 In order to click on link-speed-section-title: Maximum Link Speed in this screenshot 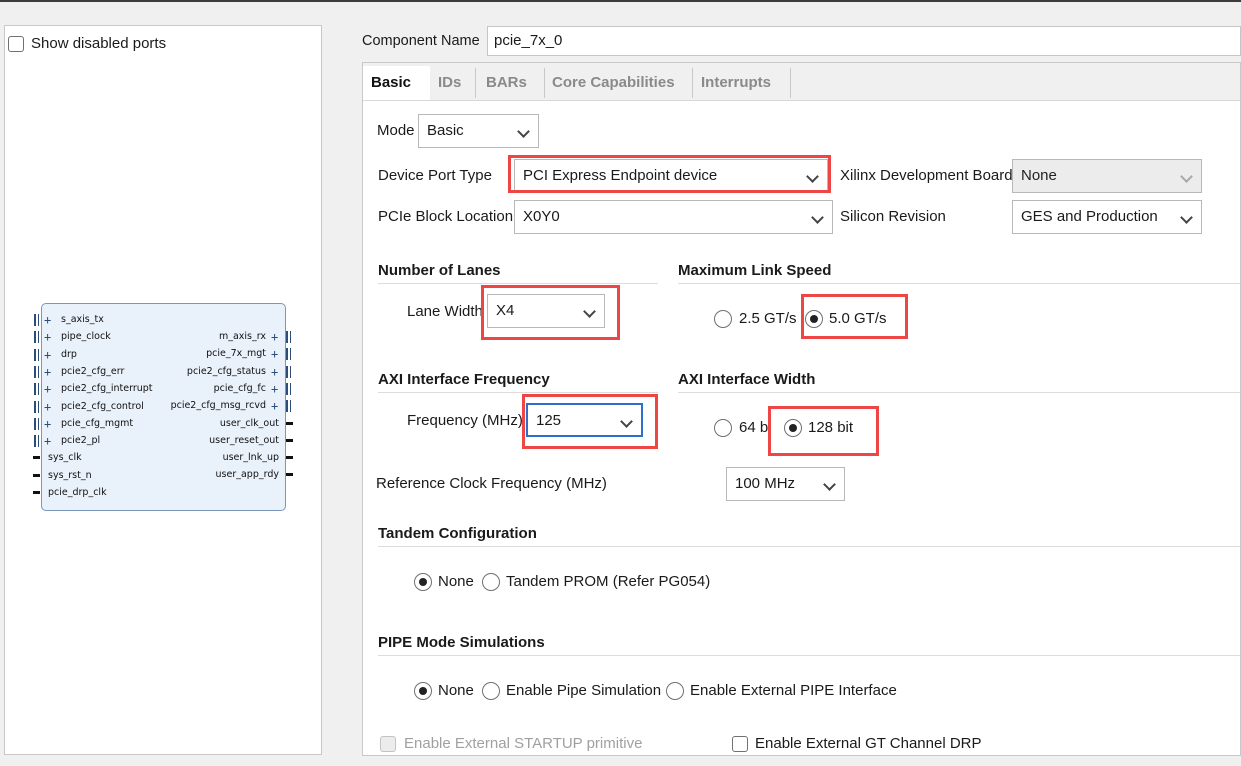, I will do `click(755, 270)`.